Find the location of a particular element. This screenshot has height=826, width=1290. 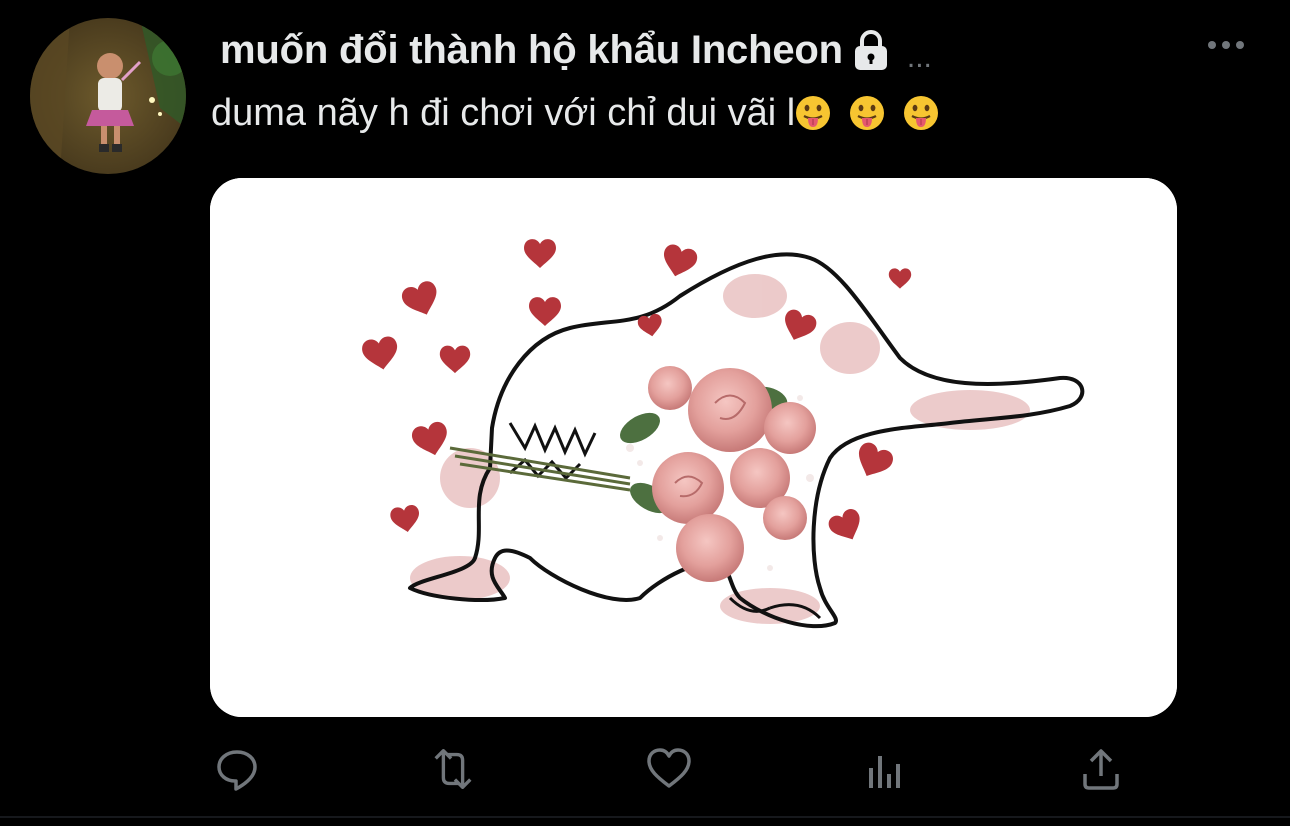

retweet-icon is located at coordinates (453, 769).